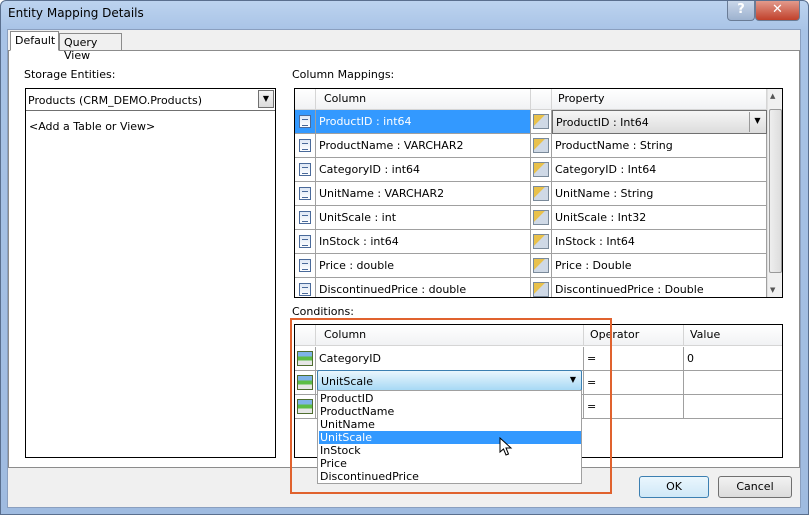 This screenshot has height=515, width=809. I want to click on mapping-property-value: CategoryID : Int64, so click(606, 169).